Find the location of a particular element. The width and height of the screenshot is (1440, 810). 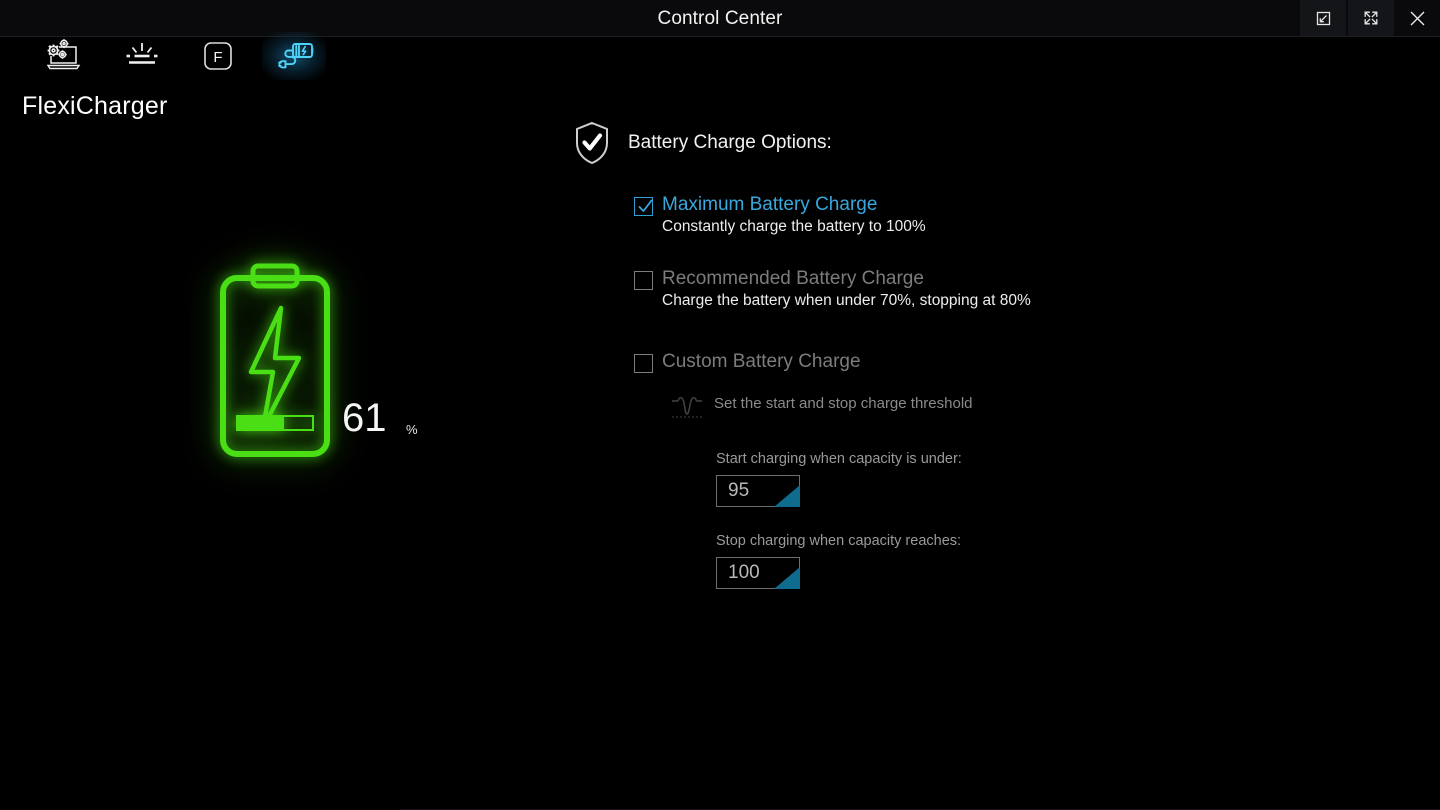

svg-text: F is located at coordinates (217, 57).